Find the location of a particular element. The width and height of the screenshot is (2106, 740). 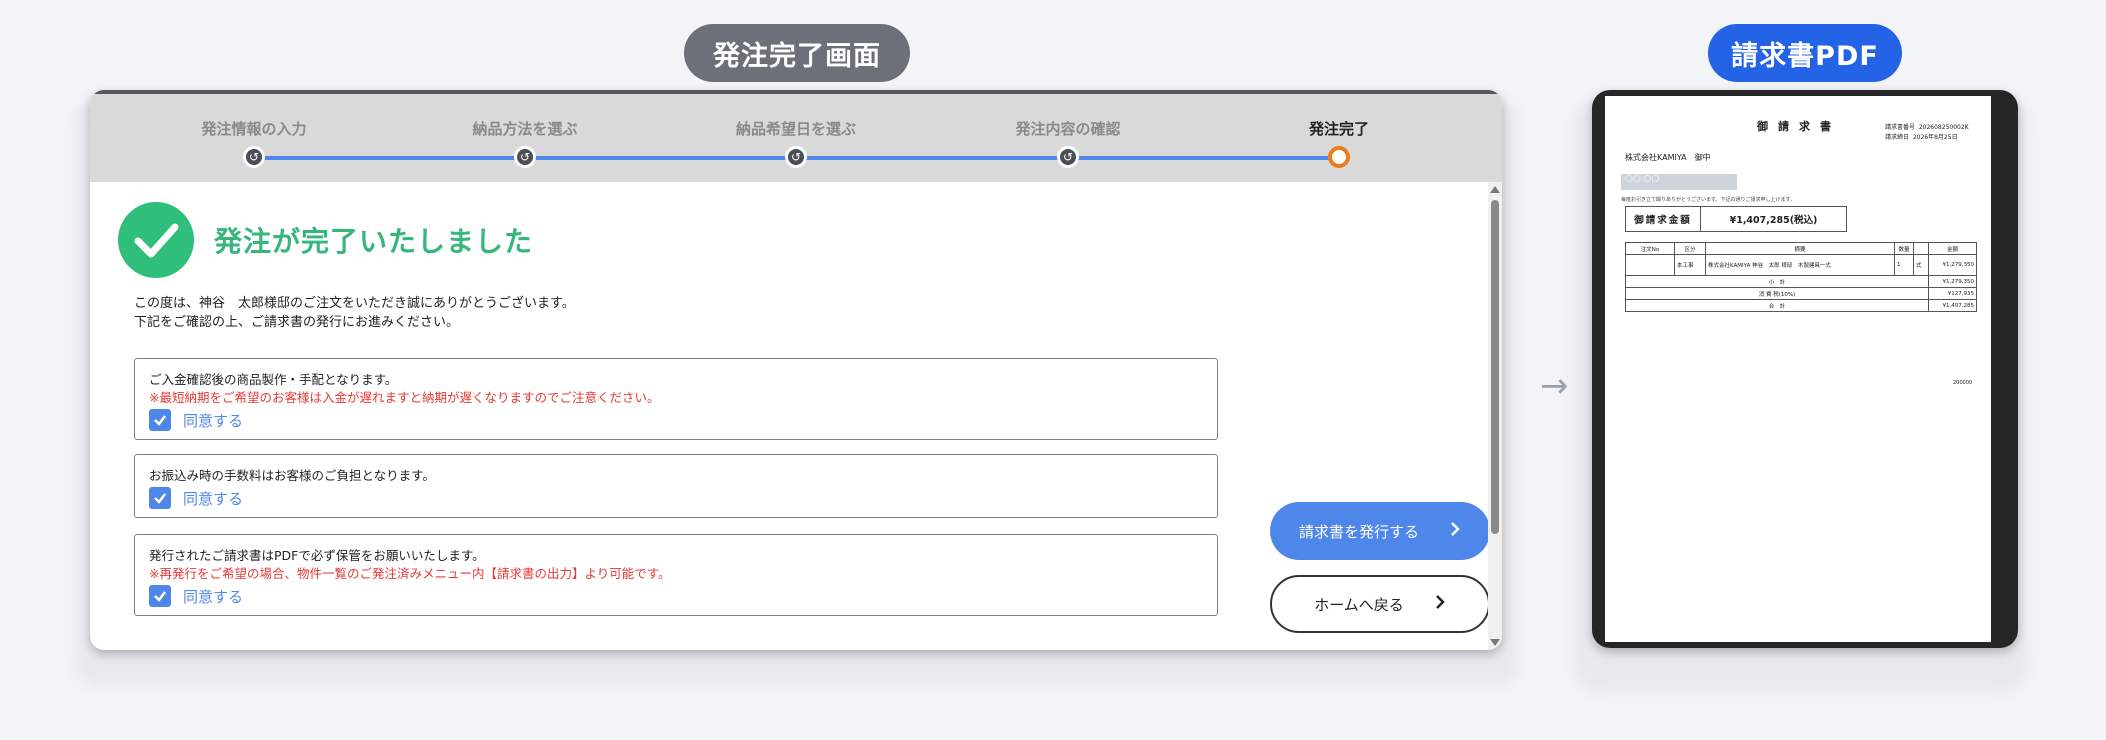

pdf-invoice-number: 請求書番号 202608250002K is located at coordinates (1927, 126).